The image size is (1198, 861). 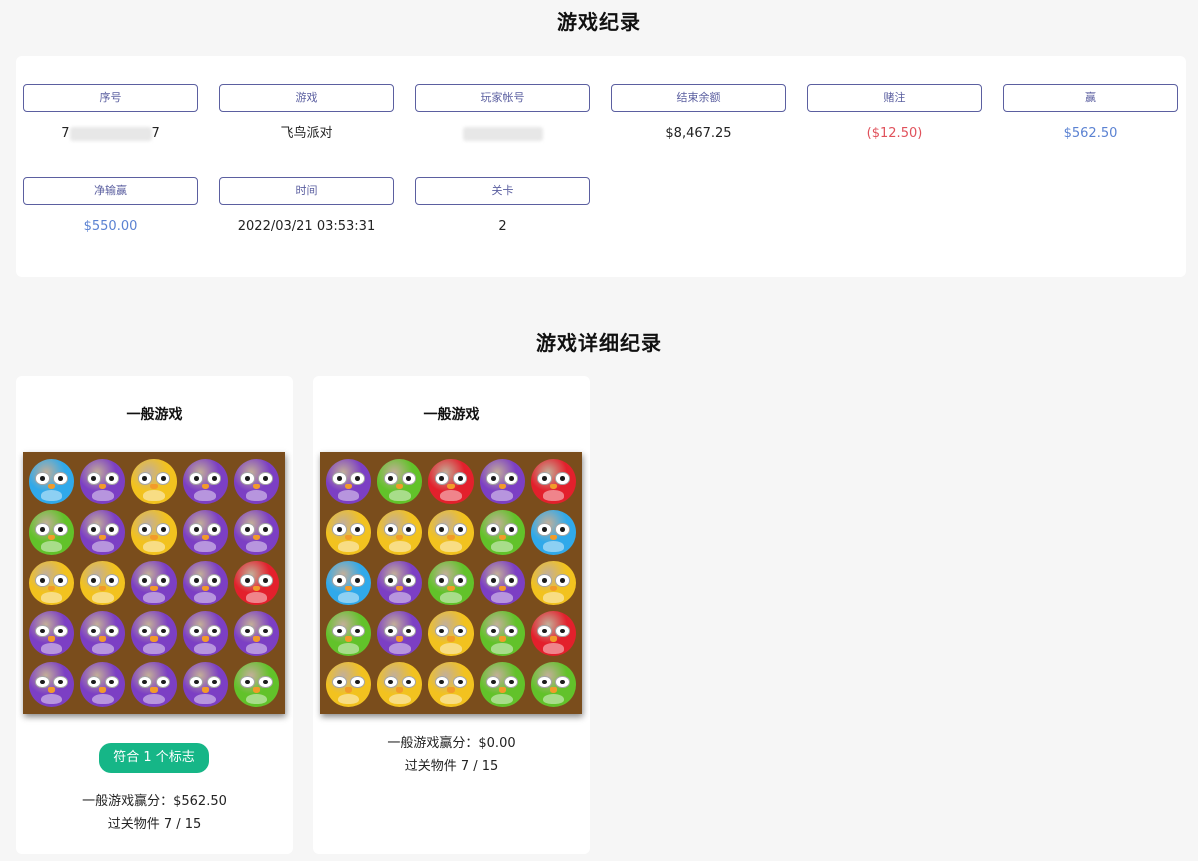 What do you see at coordinates (894, 113) in the screenshot?
I see `field-bet: 赌注 ($12.50)` at bounding box center [894, 113].